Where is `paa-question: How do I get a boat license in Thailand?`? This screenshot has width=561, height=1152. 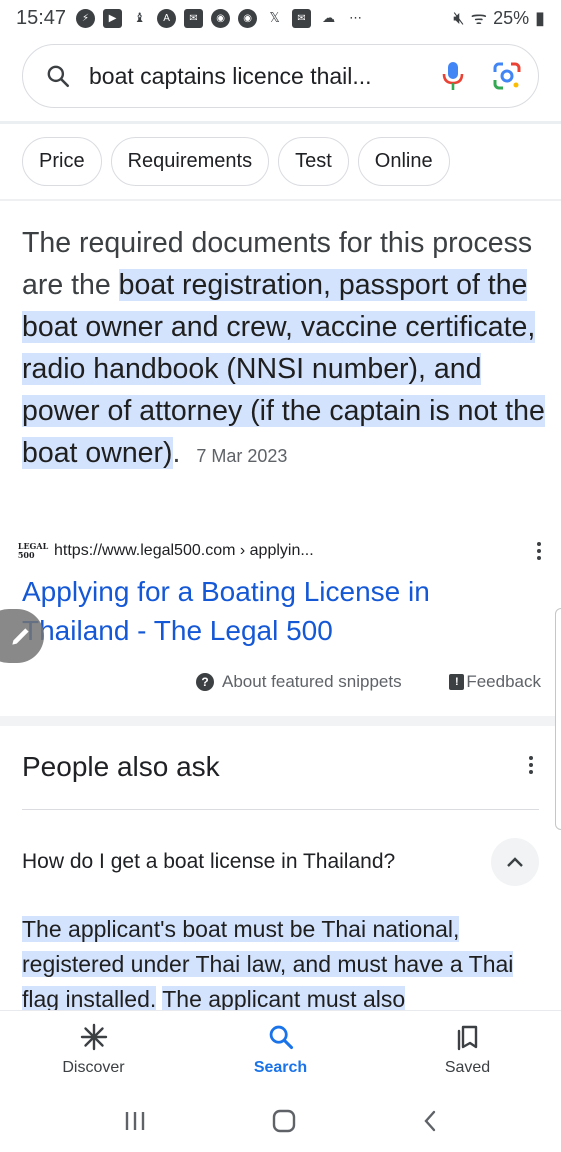
paa-question: How do I get a boat license in Thailand? is located at coordinates (280, 862).